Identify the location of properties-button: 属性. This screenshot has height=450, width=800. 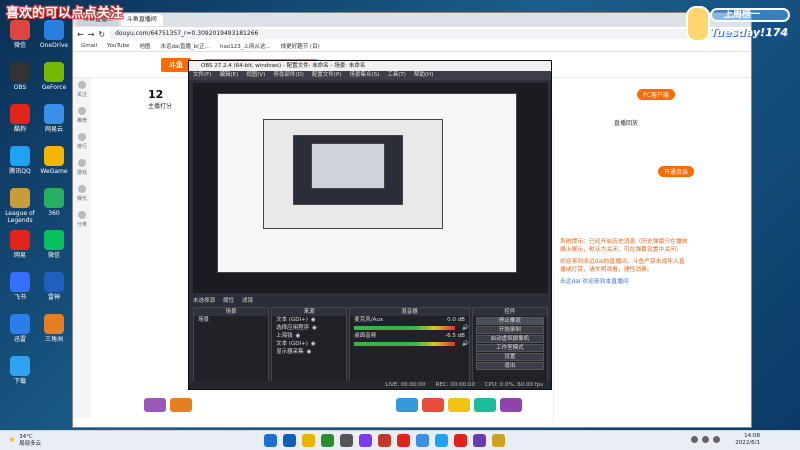
(228, 300).